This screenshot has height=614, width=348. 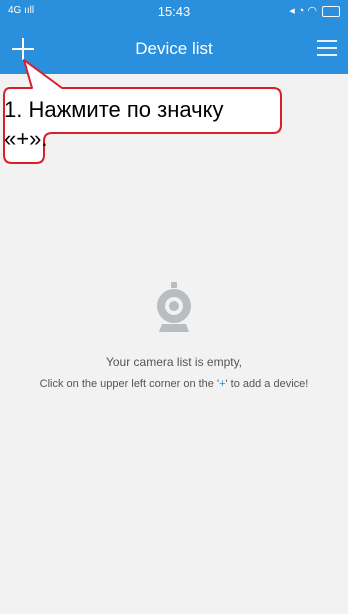 I want to click on app-header: Device list, so click(x=174, y=49).